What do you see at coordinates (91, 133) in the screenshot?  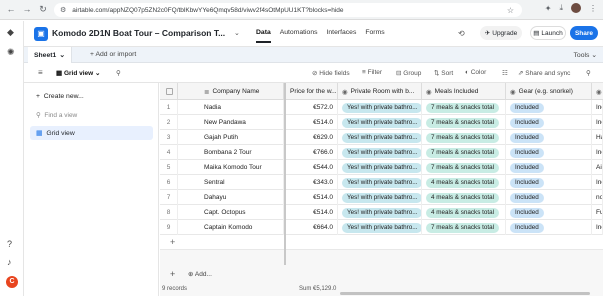 I see `sidebar-item-grid-view: ▦ Grid view` at bounding box center [91, 133].